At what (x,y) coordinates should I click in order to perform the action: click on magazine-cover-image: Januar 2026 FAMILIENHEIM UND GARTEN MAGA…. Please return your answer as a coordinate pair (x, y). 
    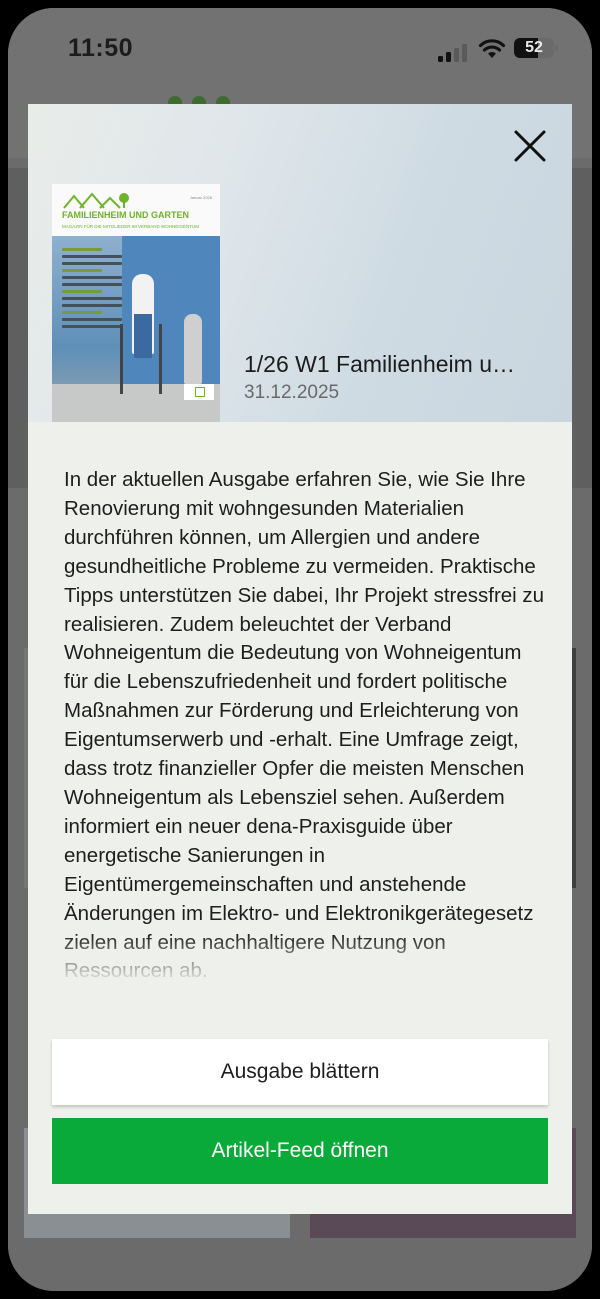
    Looking at the image, I should click on (136, 303).